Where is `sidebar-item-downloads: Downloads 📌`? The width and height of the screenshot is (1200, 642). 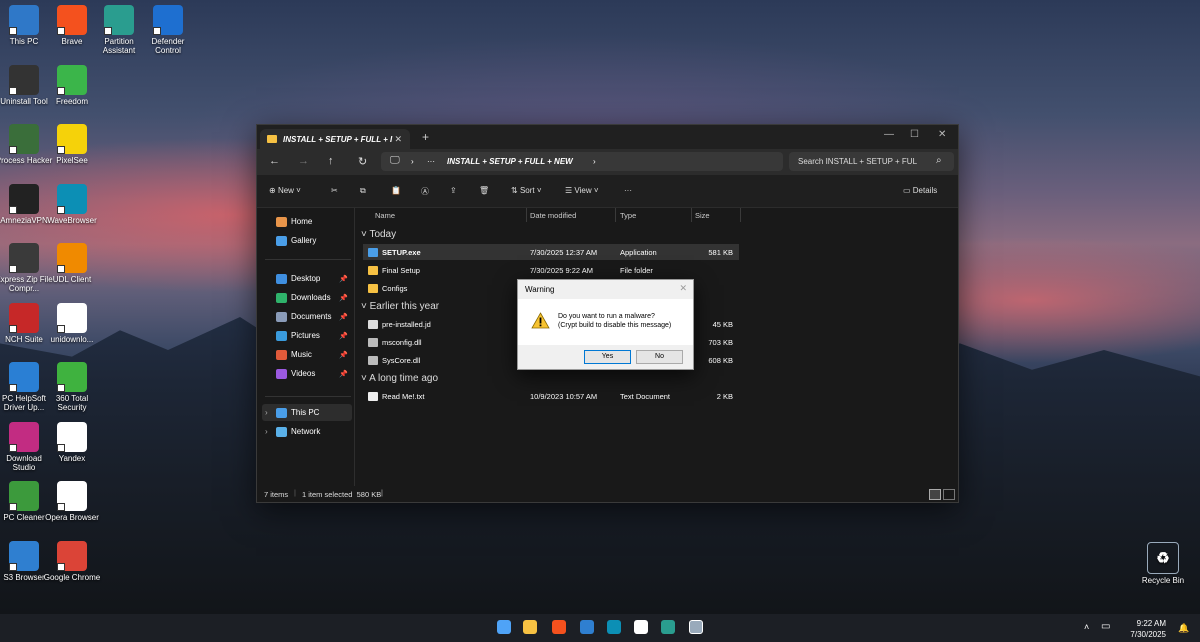 sidebar-item-downloads: Downloads 📌 is located at coordinates (307, 297).